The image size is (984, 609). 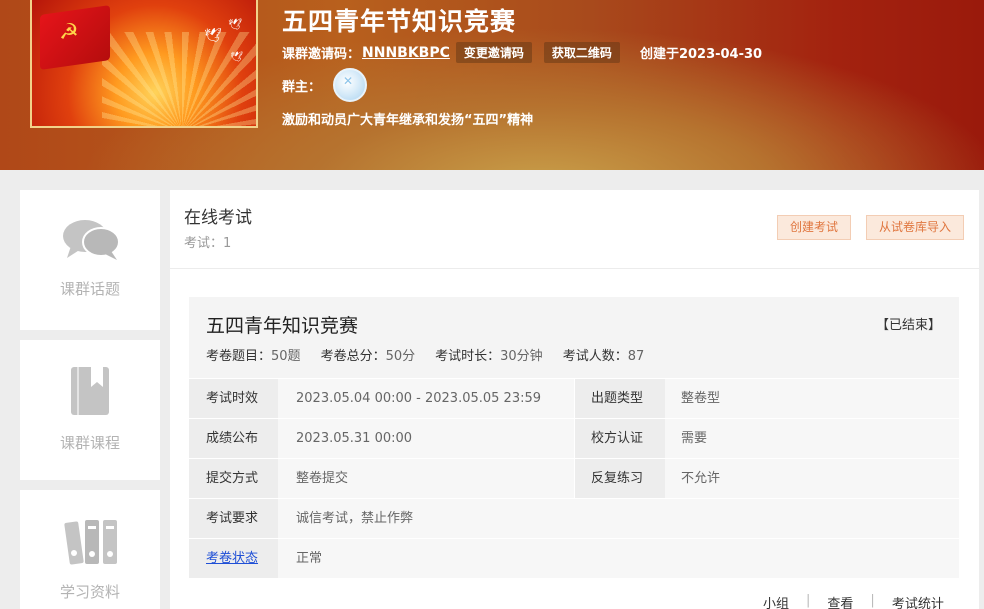 I want to click on exam-statistics-link: 考试统计, so click(x=918, y=601).